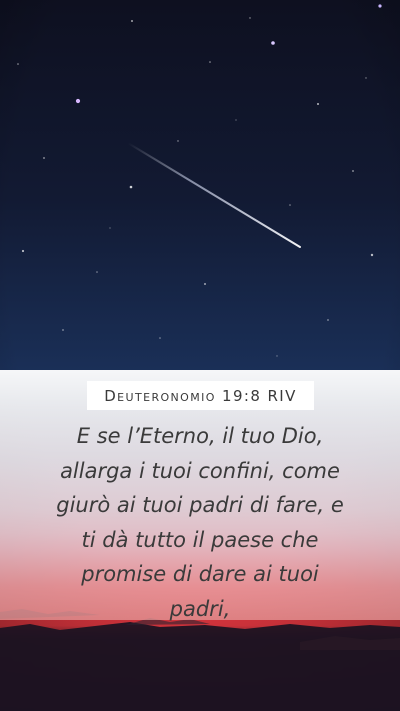 The height and width of the screenshot is (711, 400). I want to click on verse-reference-box: Deuteronomio 19:8 RIV, so click(200, 395).